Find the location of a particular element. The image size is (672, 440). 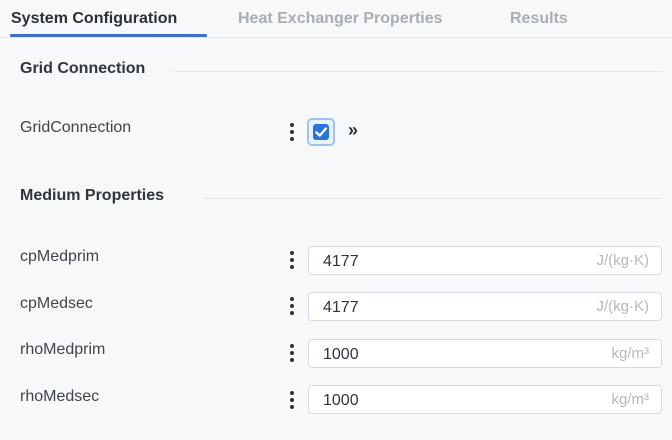

cpmedprim-input: 4177 J/(kg·K) is located at coordinates (485, 260).